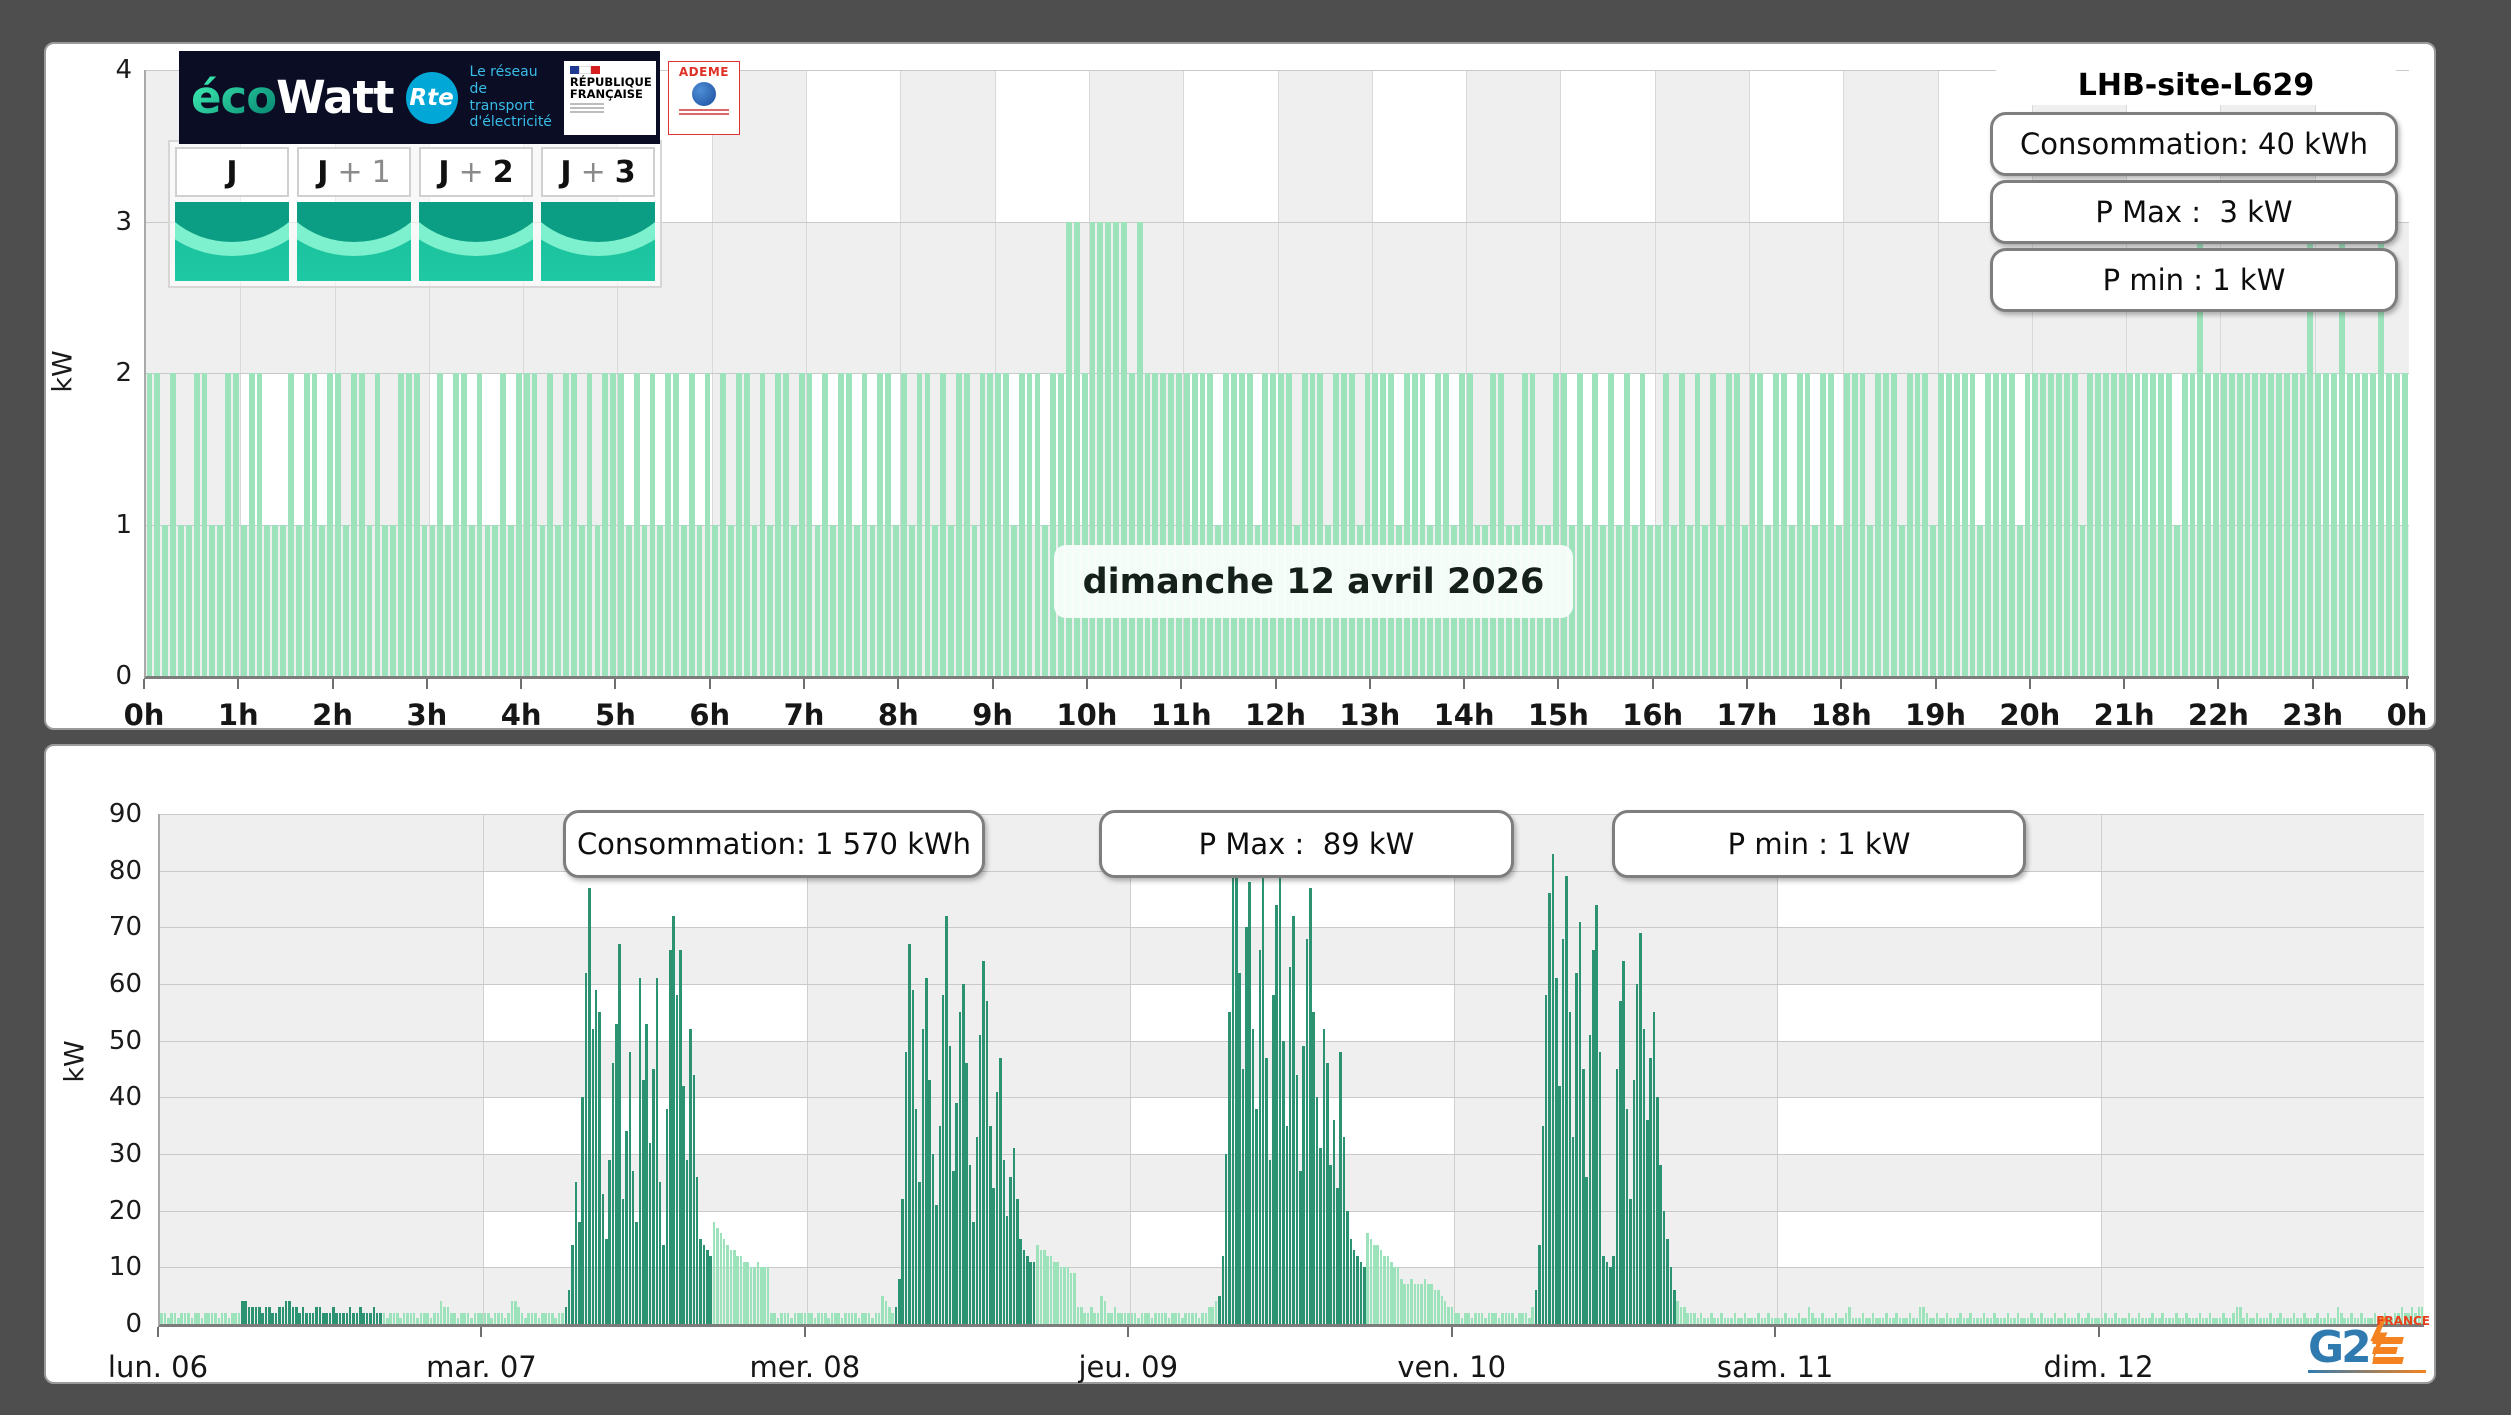 The image size is (2511, 1415). What do you see at coordinates (234, 97) in the screenshot?
I see `ecowatt-logo-eco: éco` at bounding box center [234, 97].